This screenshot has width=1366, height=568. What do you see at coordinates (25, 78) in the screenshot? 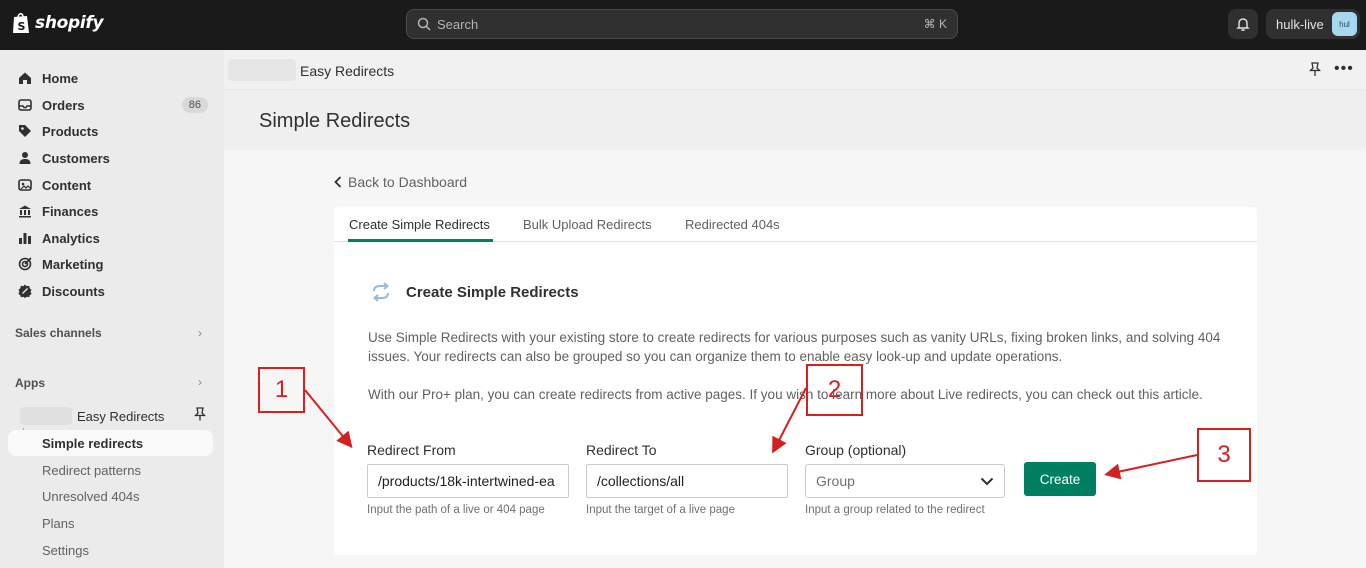
I see `home-icon` at bounding box center [25, 78].